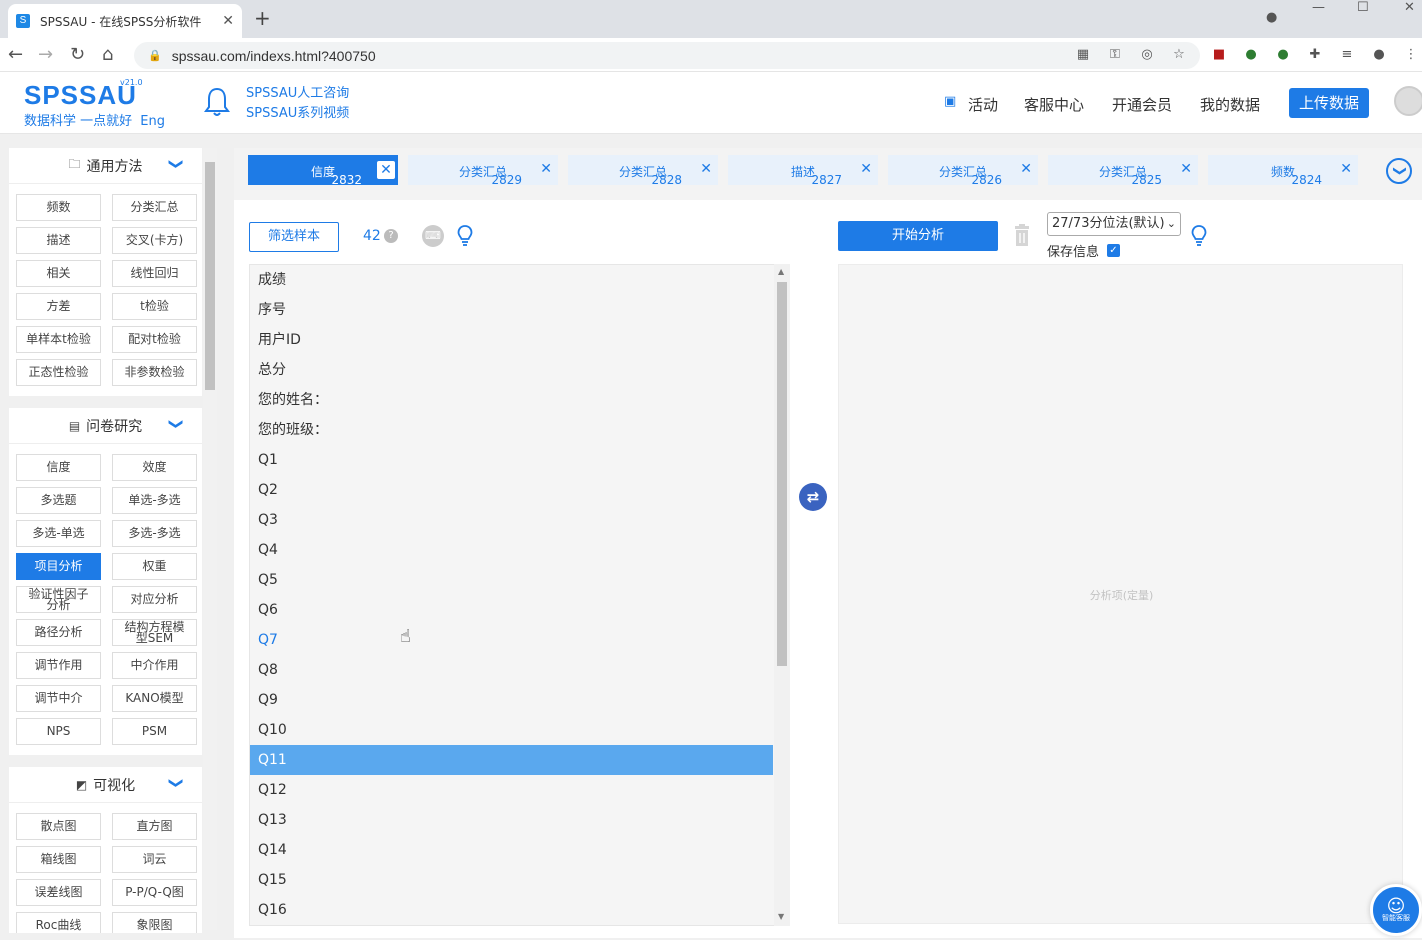  I want to click on list-item: 您的姓名：, so click(511, 400).